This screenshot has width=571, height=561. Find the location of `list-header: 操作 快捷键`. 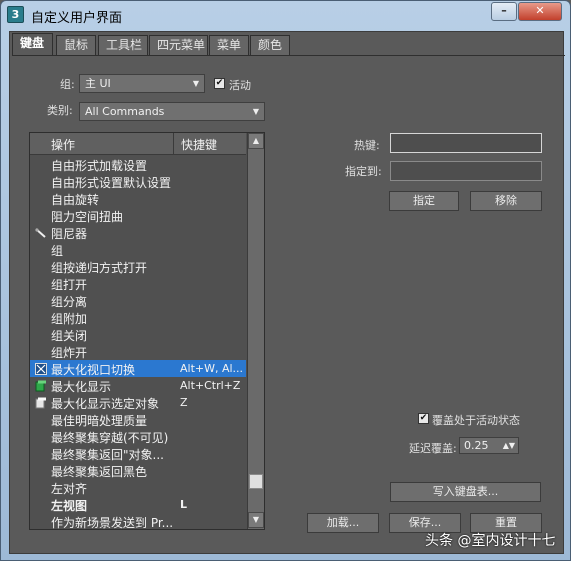

list-header: 操作 快捷键 is located at coordinates (138, 144).